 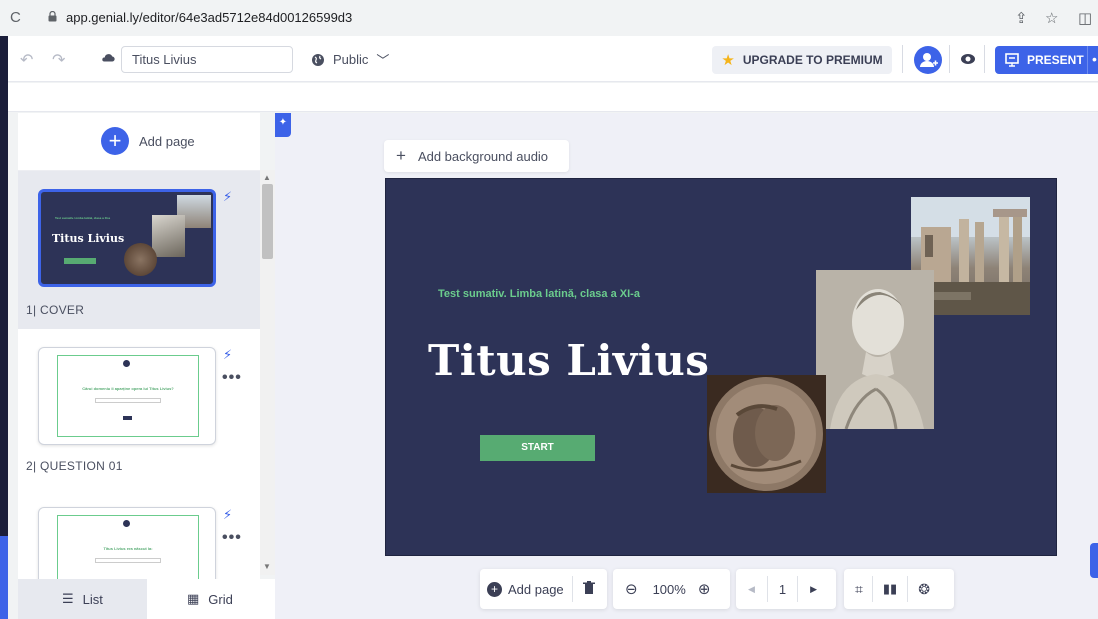 I want to click on layout-columns-icon: ▮▮, so click(x=890, y=589).